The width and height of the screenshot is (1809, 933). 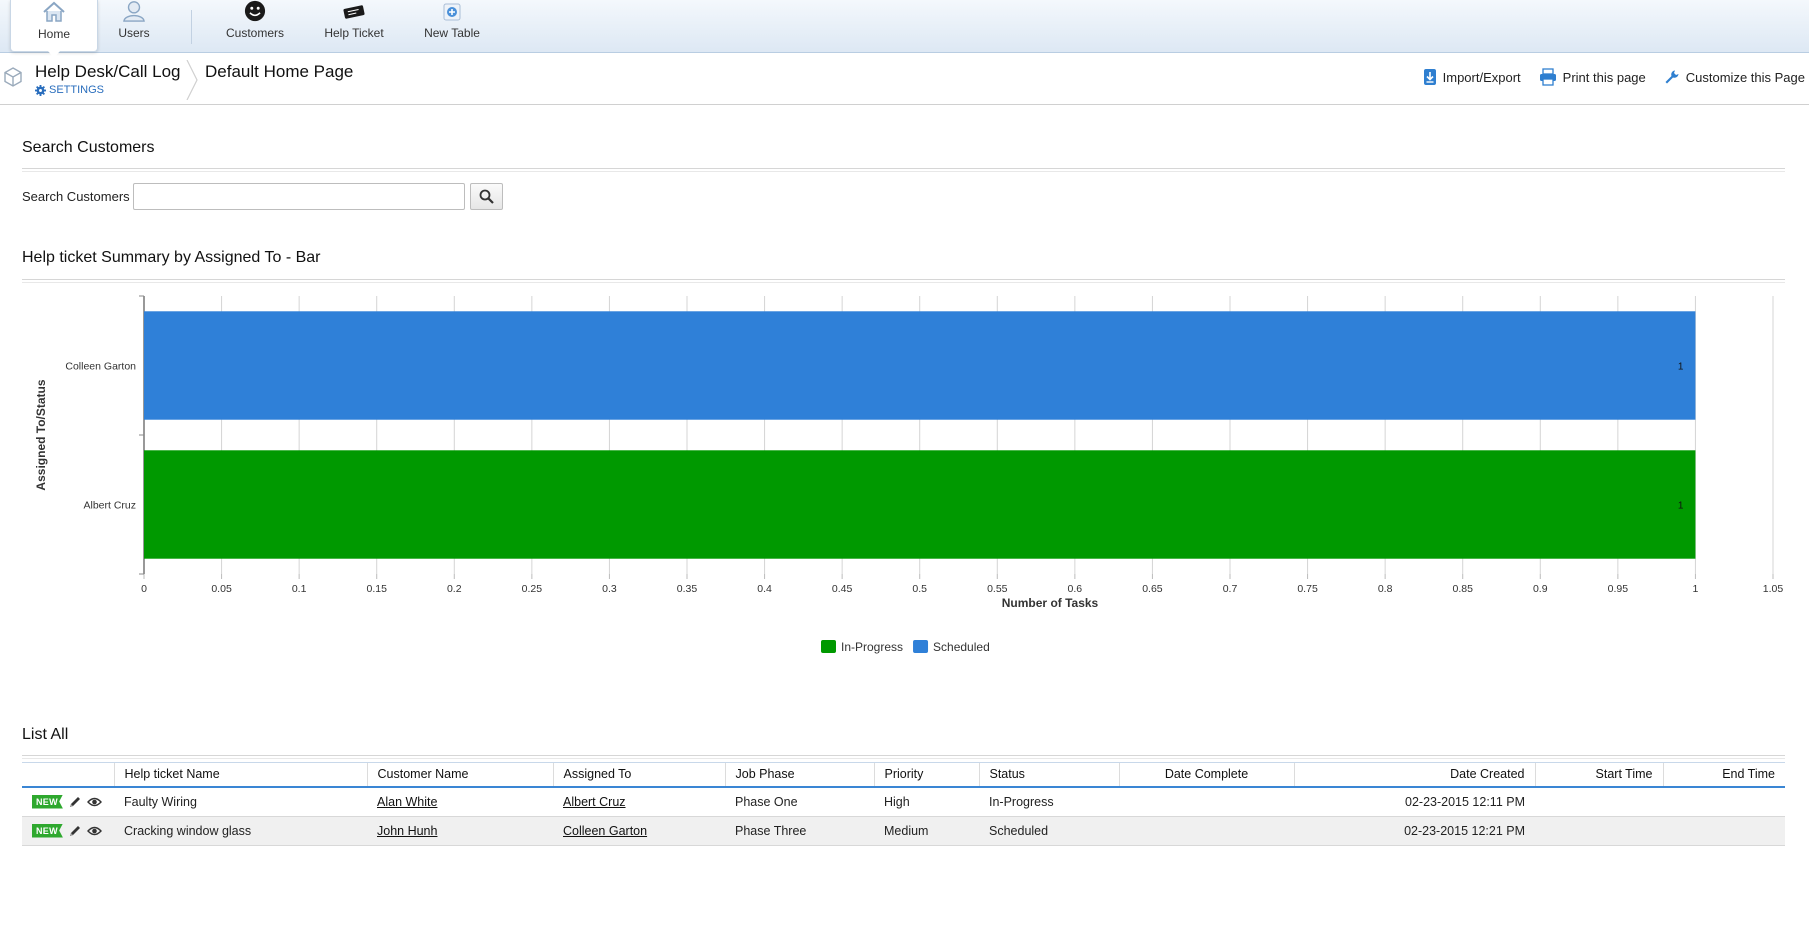 What do you see at coordinates (376, 589) in the screenshot?
I see `x-tick-label: 0.15` at bounding box center [376, 589].